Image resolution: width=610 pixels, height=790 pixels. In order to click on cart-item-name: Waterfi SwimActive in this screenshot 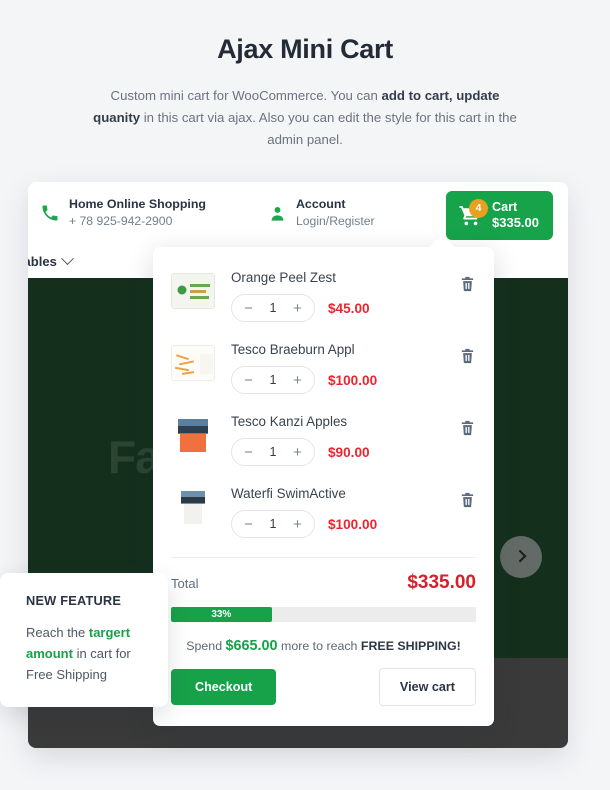, I will do `click(353, 493)`.